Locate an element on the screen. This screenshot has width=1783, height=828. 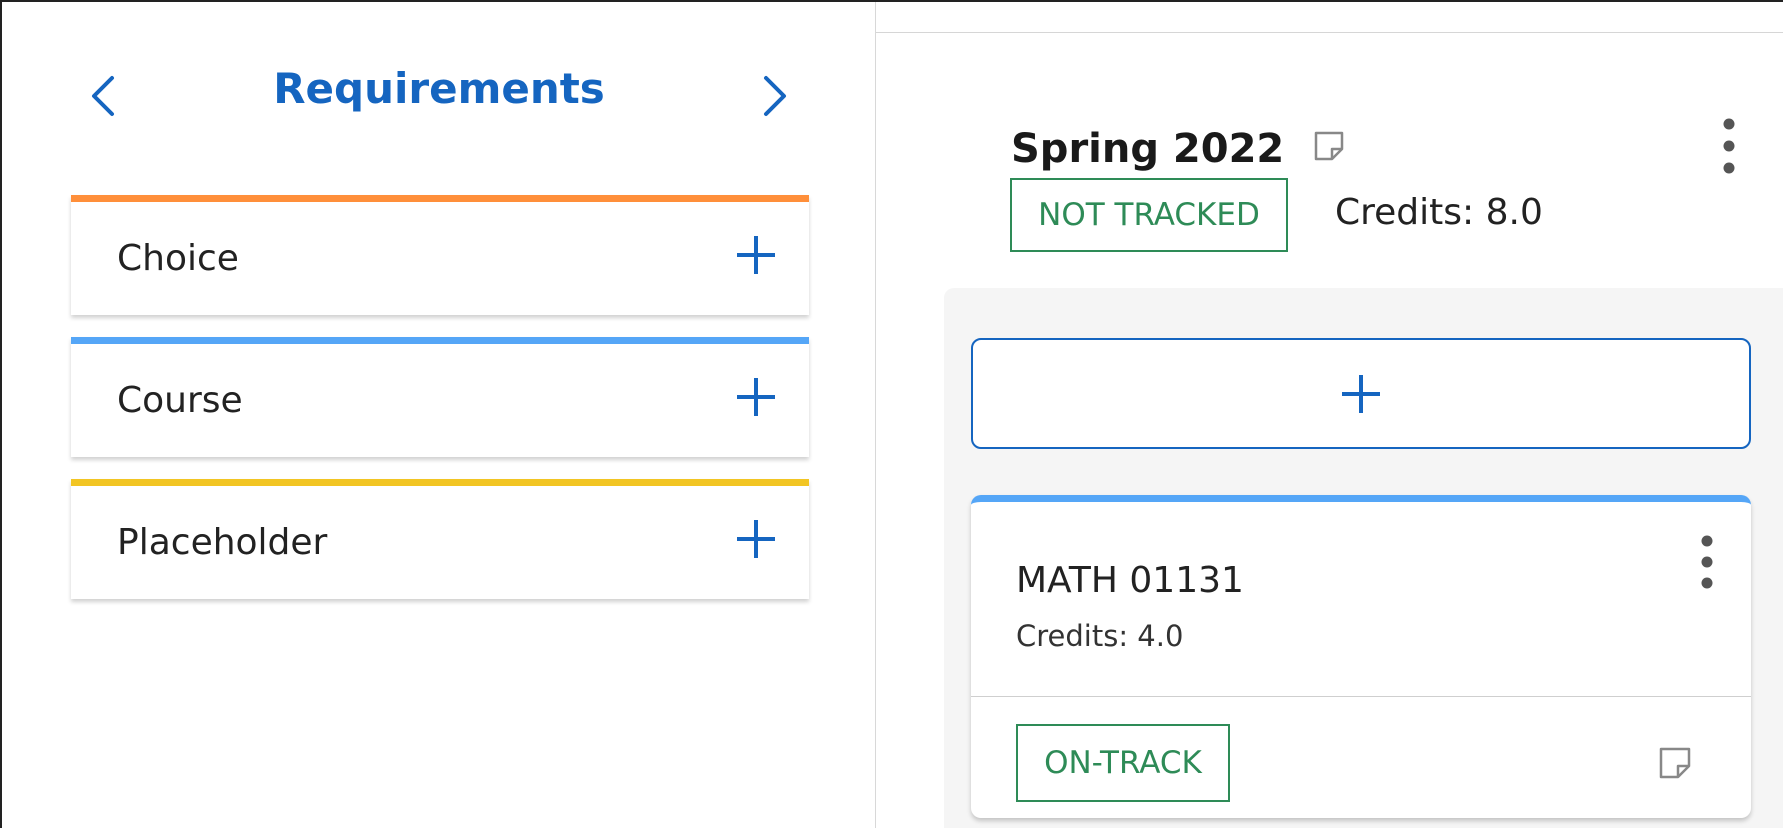
term-title: Spring 2022 is located at coordinates (1148, 149).